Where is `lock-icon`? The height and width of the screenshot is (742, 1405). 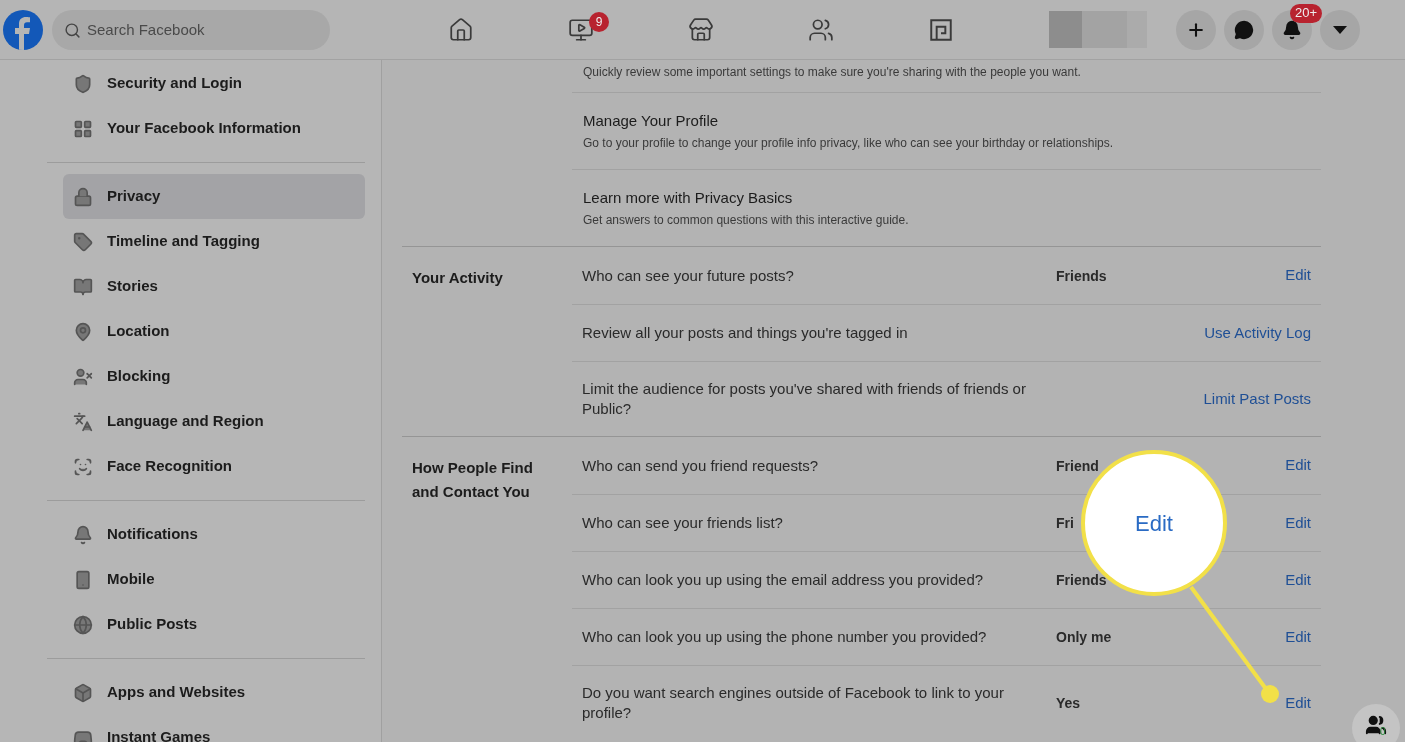 lock-icon is located at coordinates (83, 196).